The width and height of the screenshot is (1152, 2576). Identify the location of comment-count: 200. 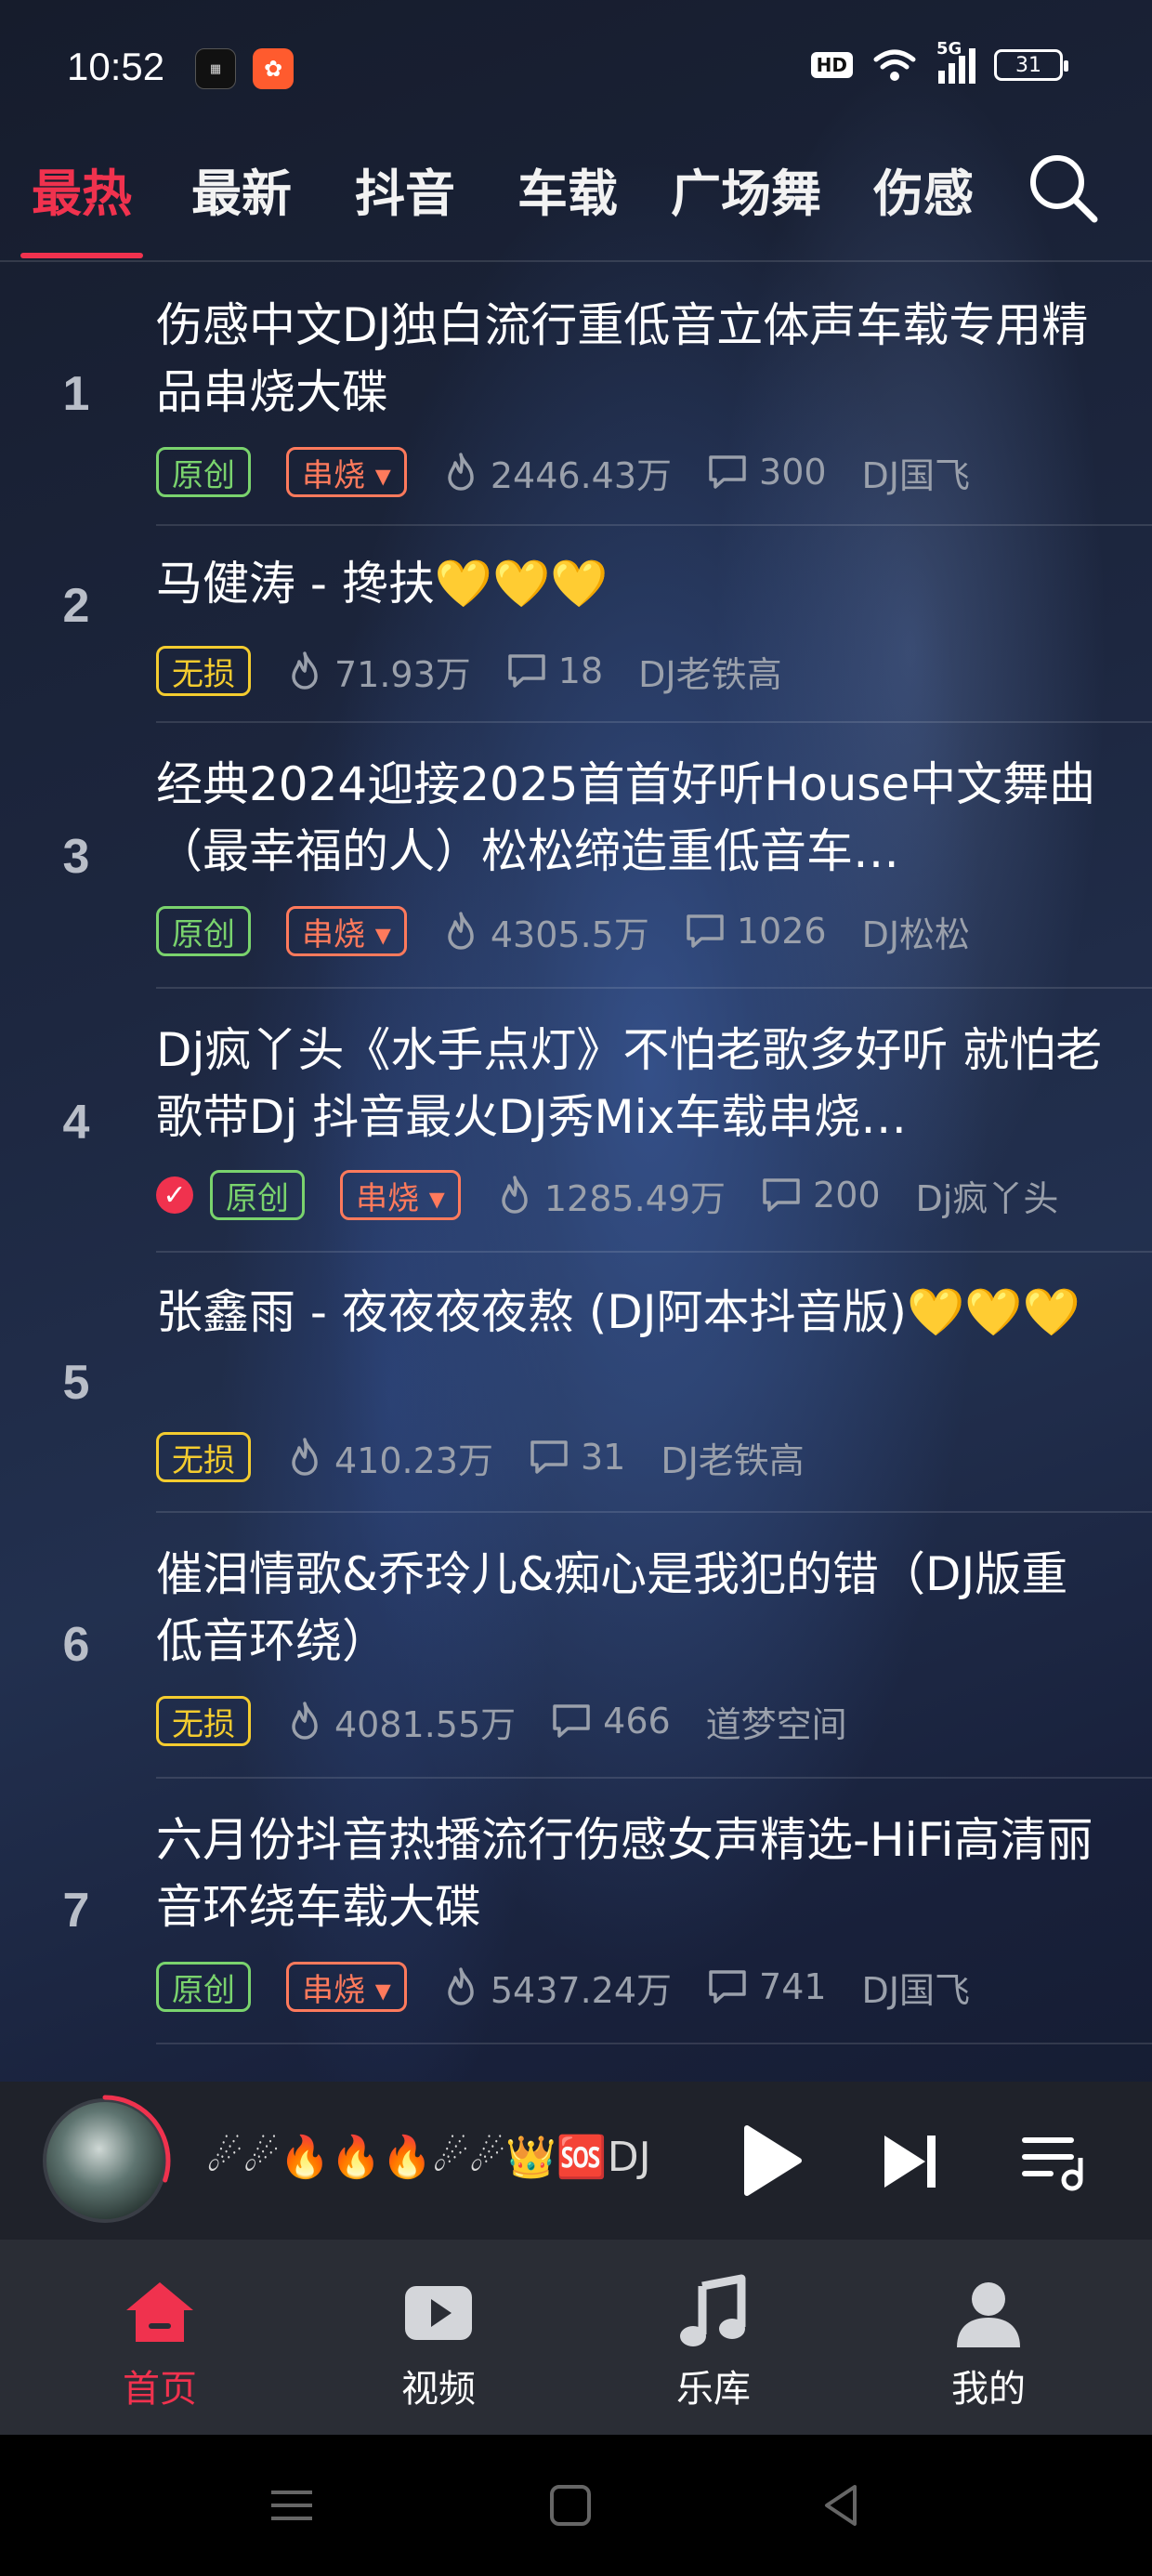
(821, 1195).